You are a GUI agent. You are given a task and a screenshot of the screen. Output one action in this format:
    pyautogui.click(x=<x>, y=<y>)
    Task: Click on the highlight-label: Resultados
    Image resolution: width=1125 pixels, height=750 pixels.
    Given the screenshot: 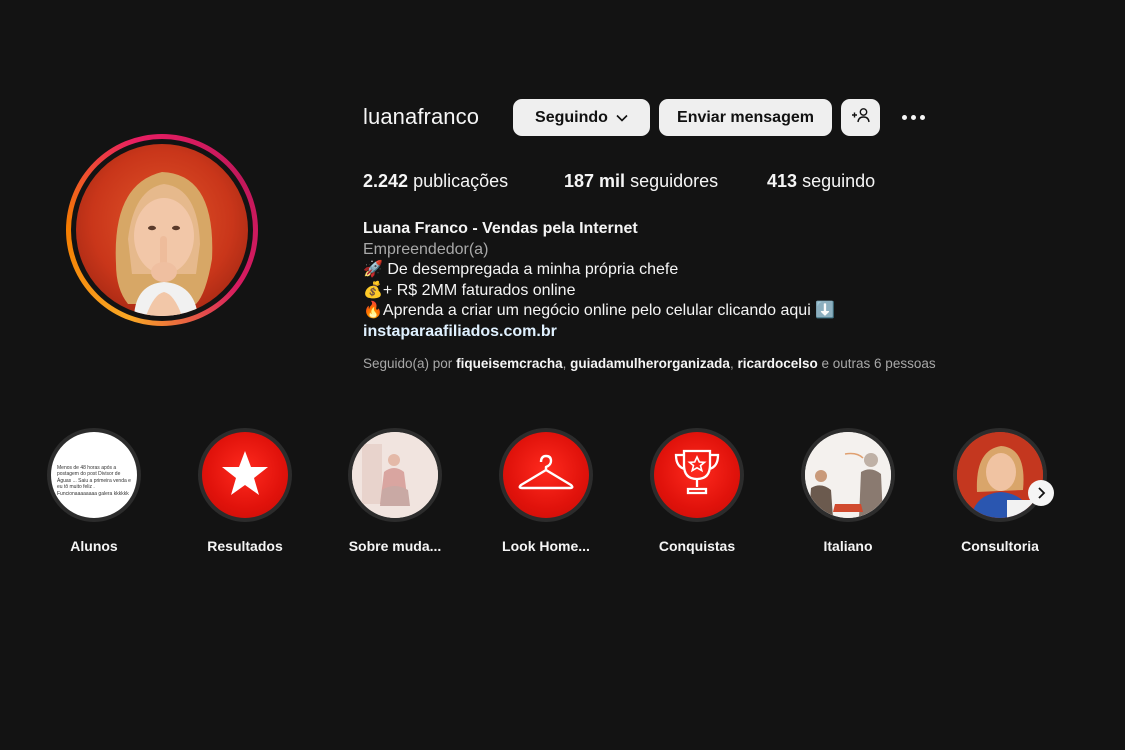 What is the action you would take?
    pyautogui.click(x=245, y=546)
    